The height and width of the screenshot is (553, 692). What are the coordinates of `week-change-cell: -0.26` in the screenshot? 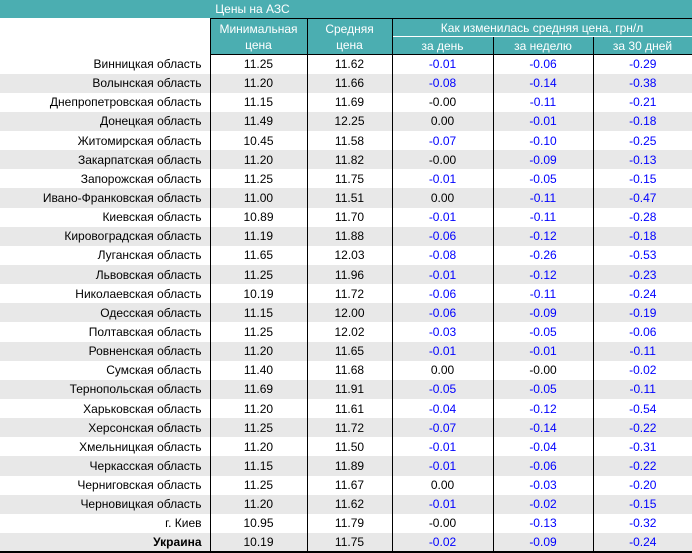 It's located at (543, 255).